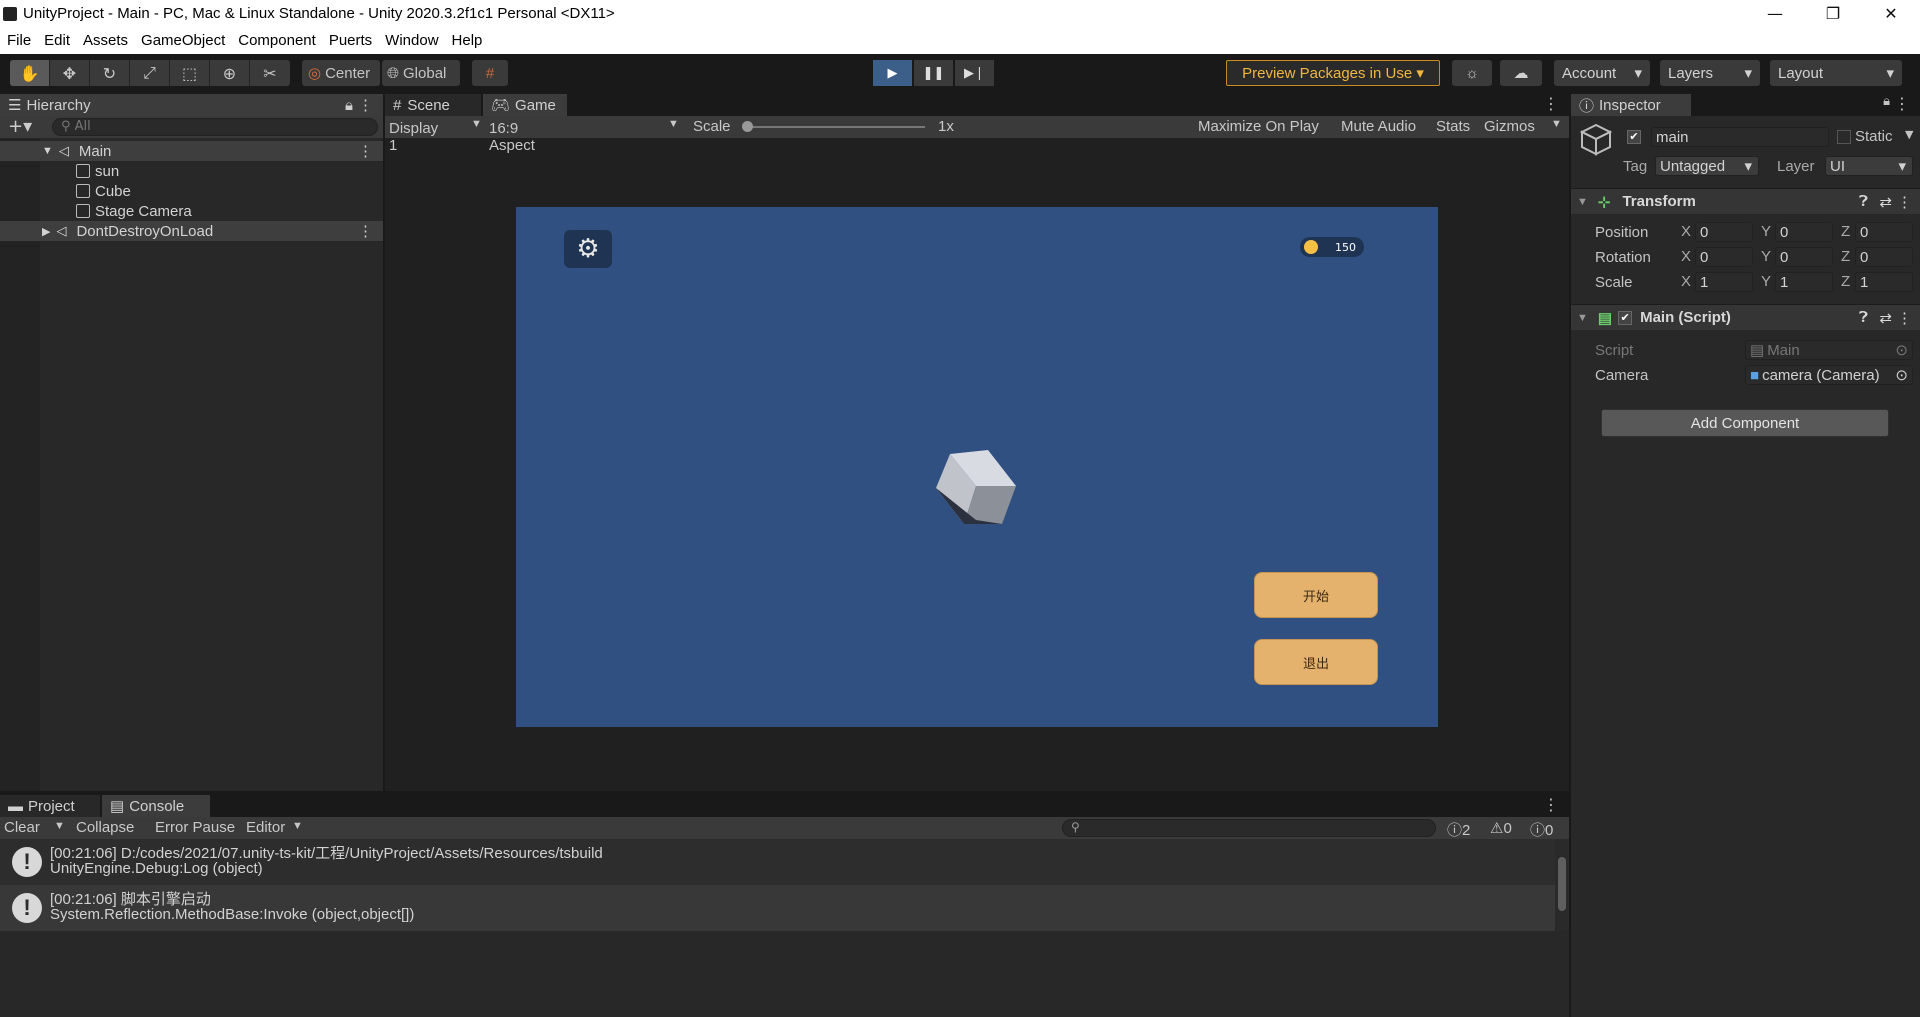  I want to click on pause-button: ❚❚, so click(933, 73).